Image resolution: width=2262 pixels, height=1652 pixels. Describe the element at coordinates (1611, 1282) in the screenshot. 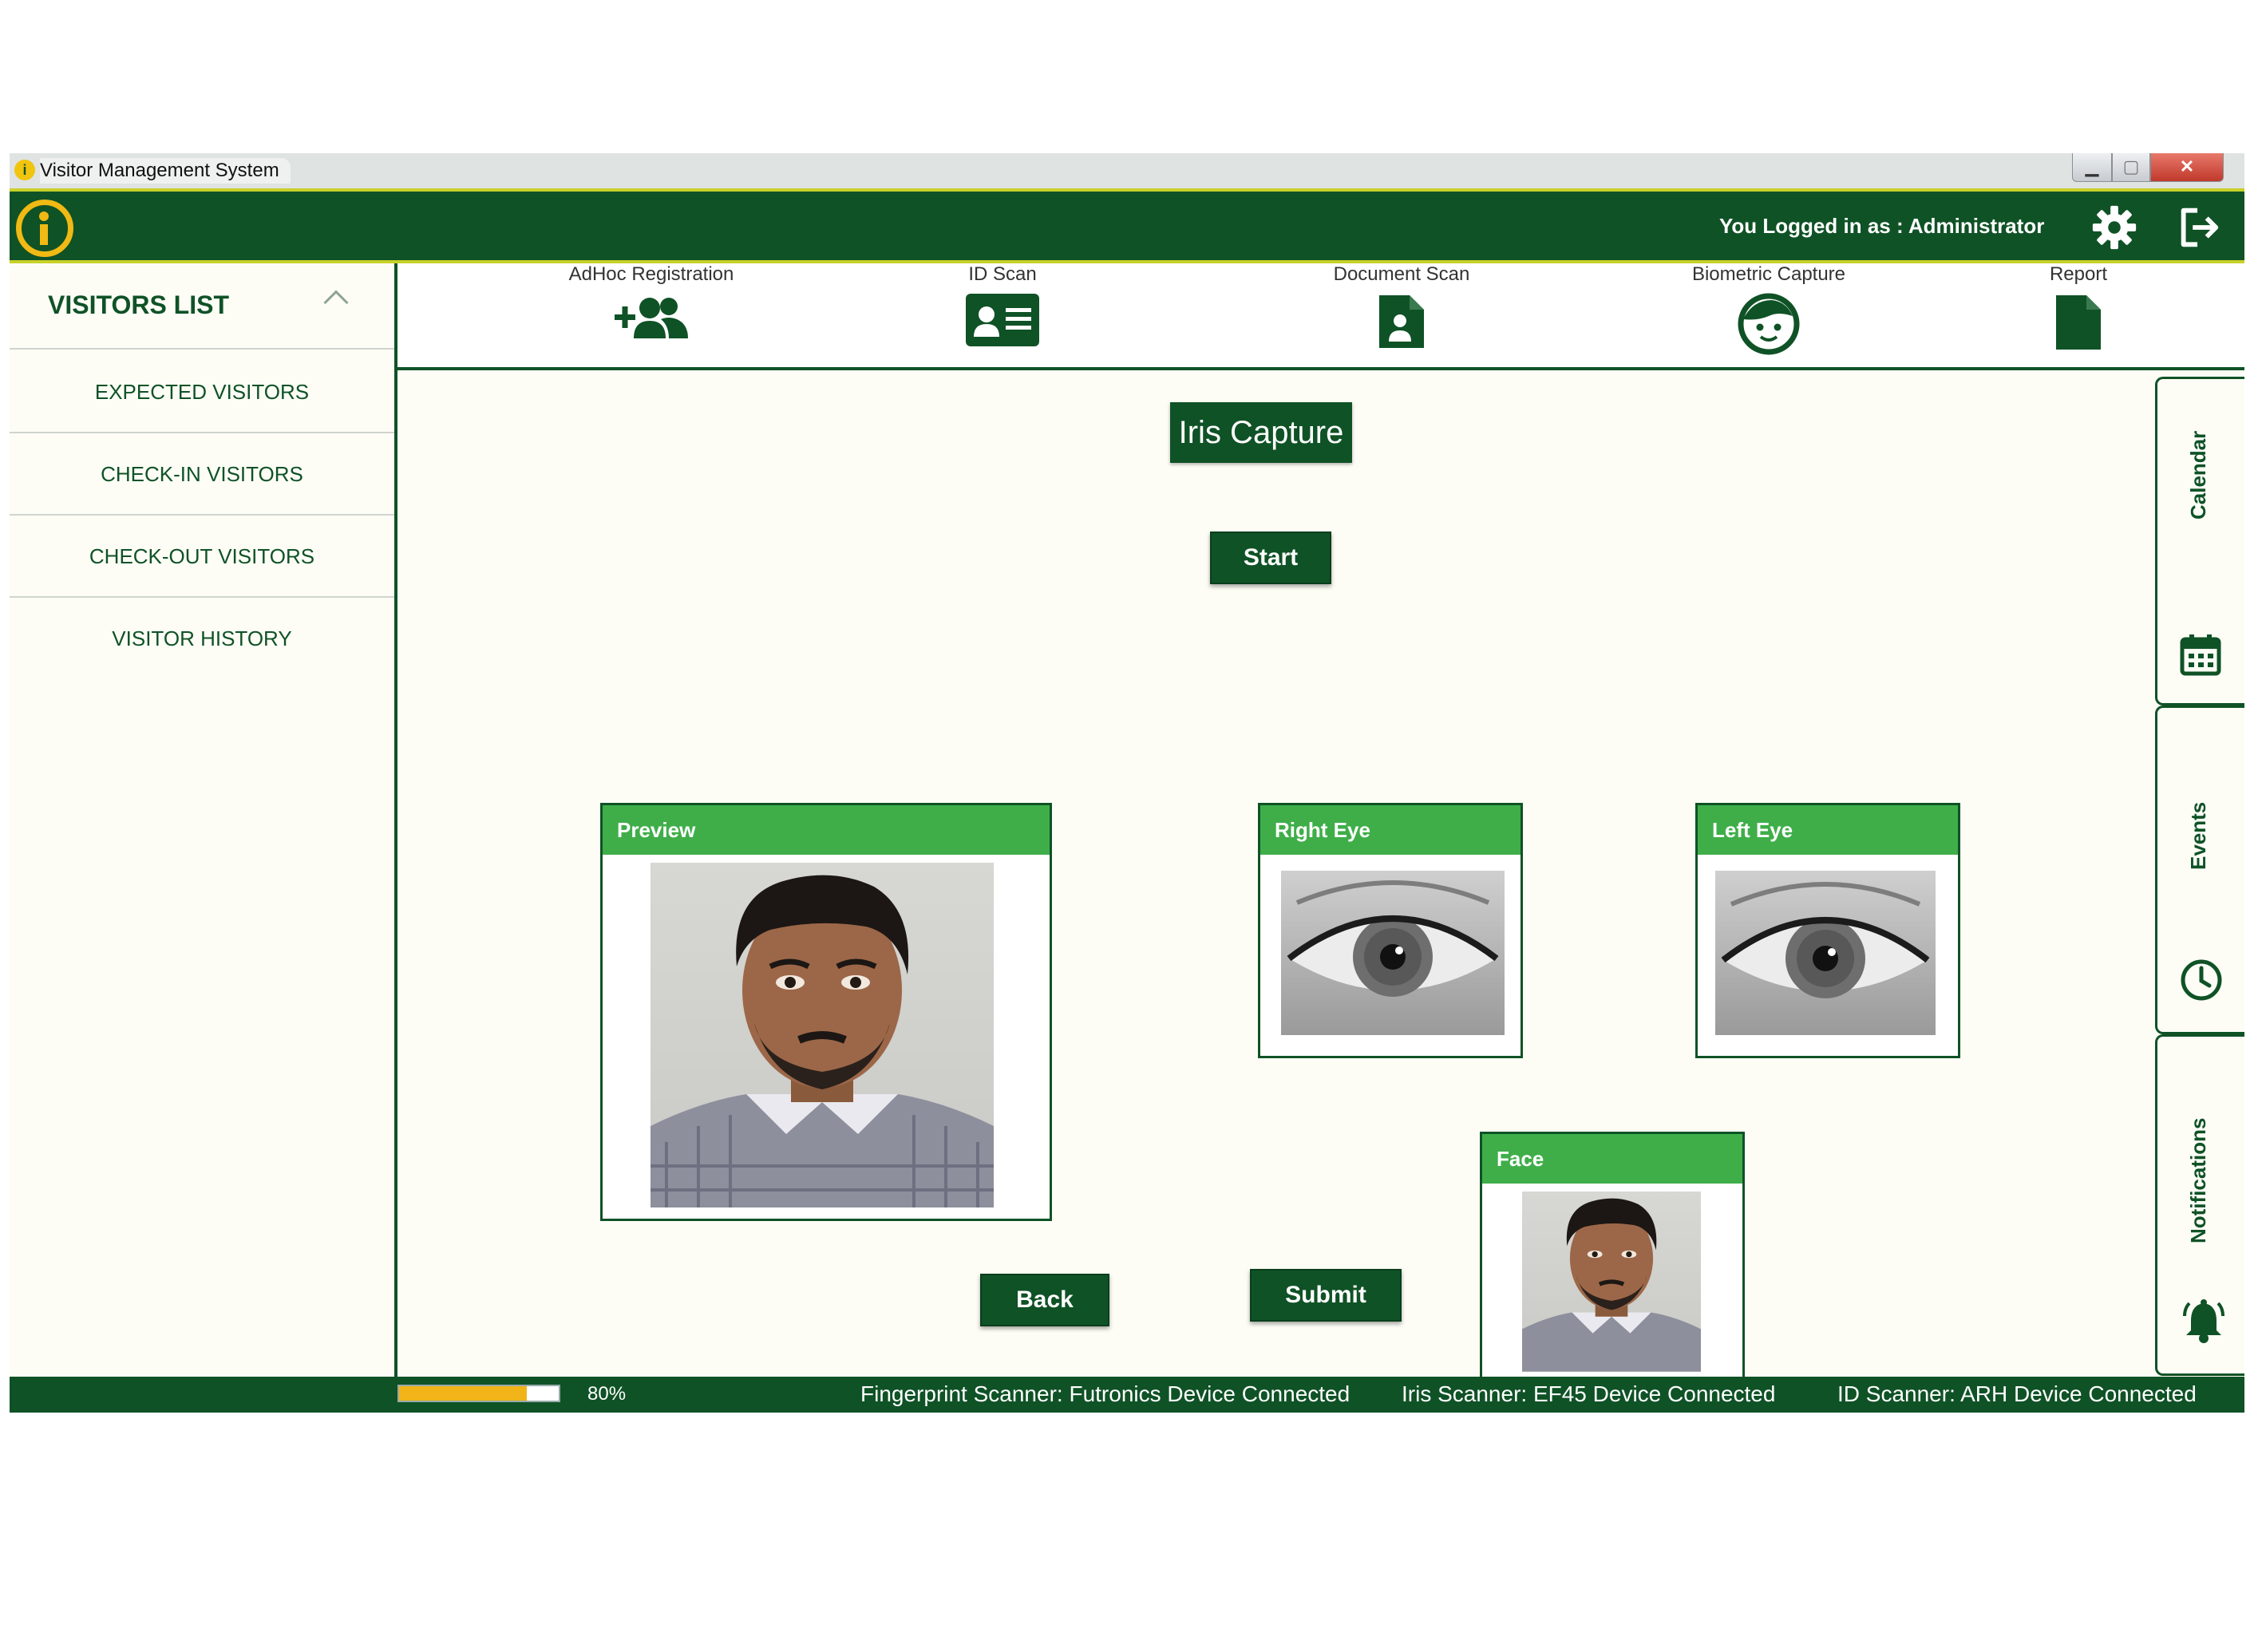

I see `face-photo` at that location.